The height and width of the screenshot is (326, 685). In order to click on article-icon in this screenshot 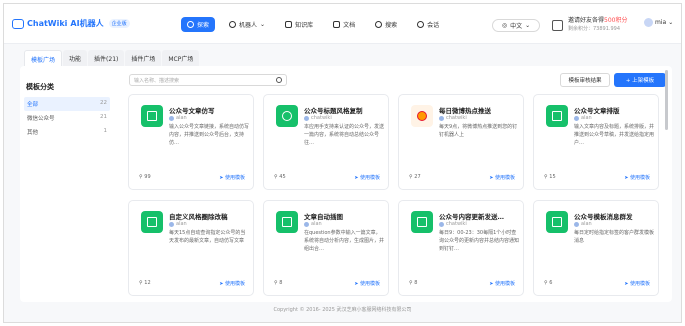, I will do `click(152, 116)`.